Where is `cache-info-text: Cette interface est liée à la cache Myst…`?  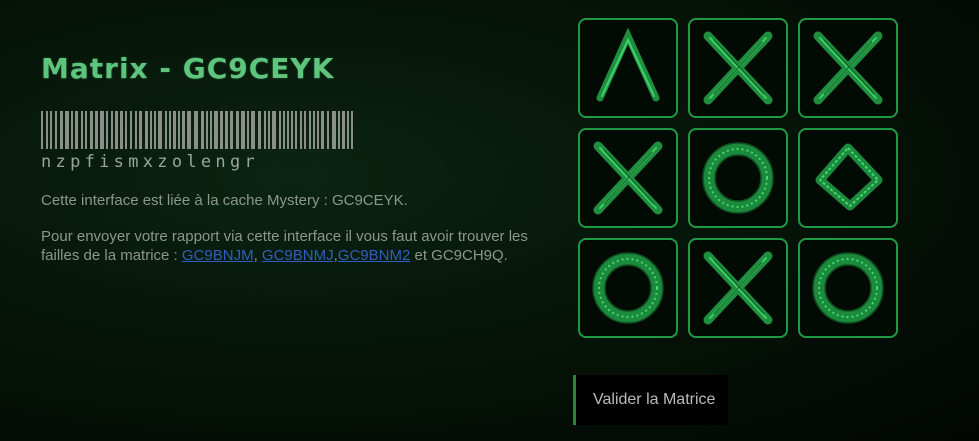
cache-info-text: Cette interface est liée à la cache Myst… is located at coordinates (224, 200).